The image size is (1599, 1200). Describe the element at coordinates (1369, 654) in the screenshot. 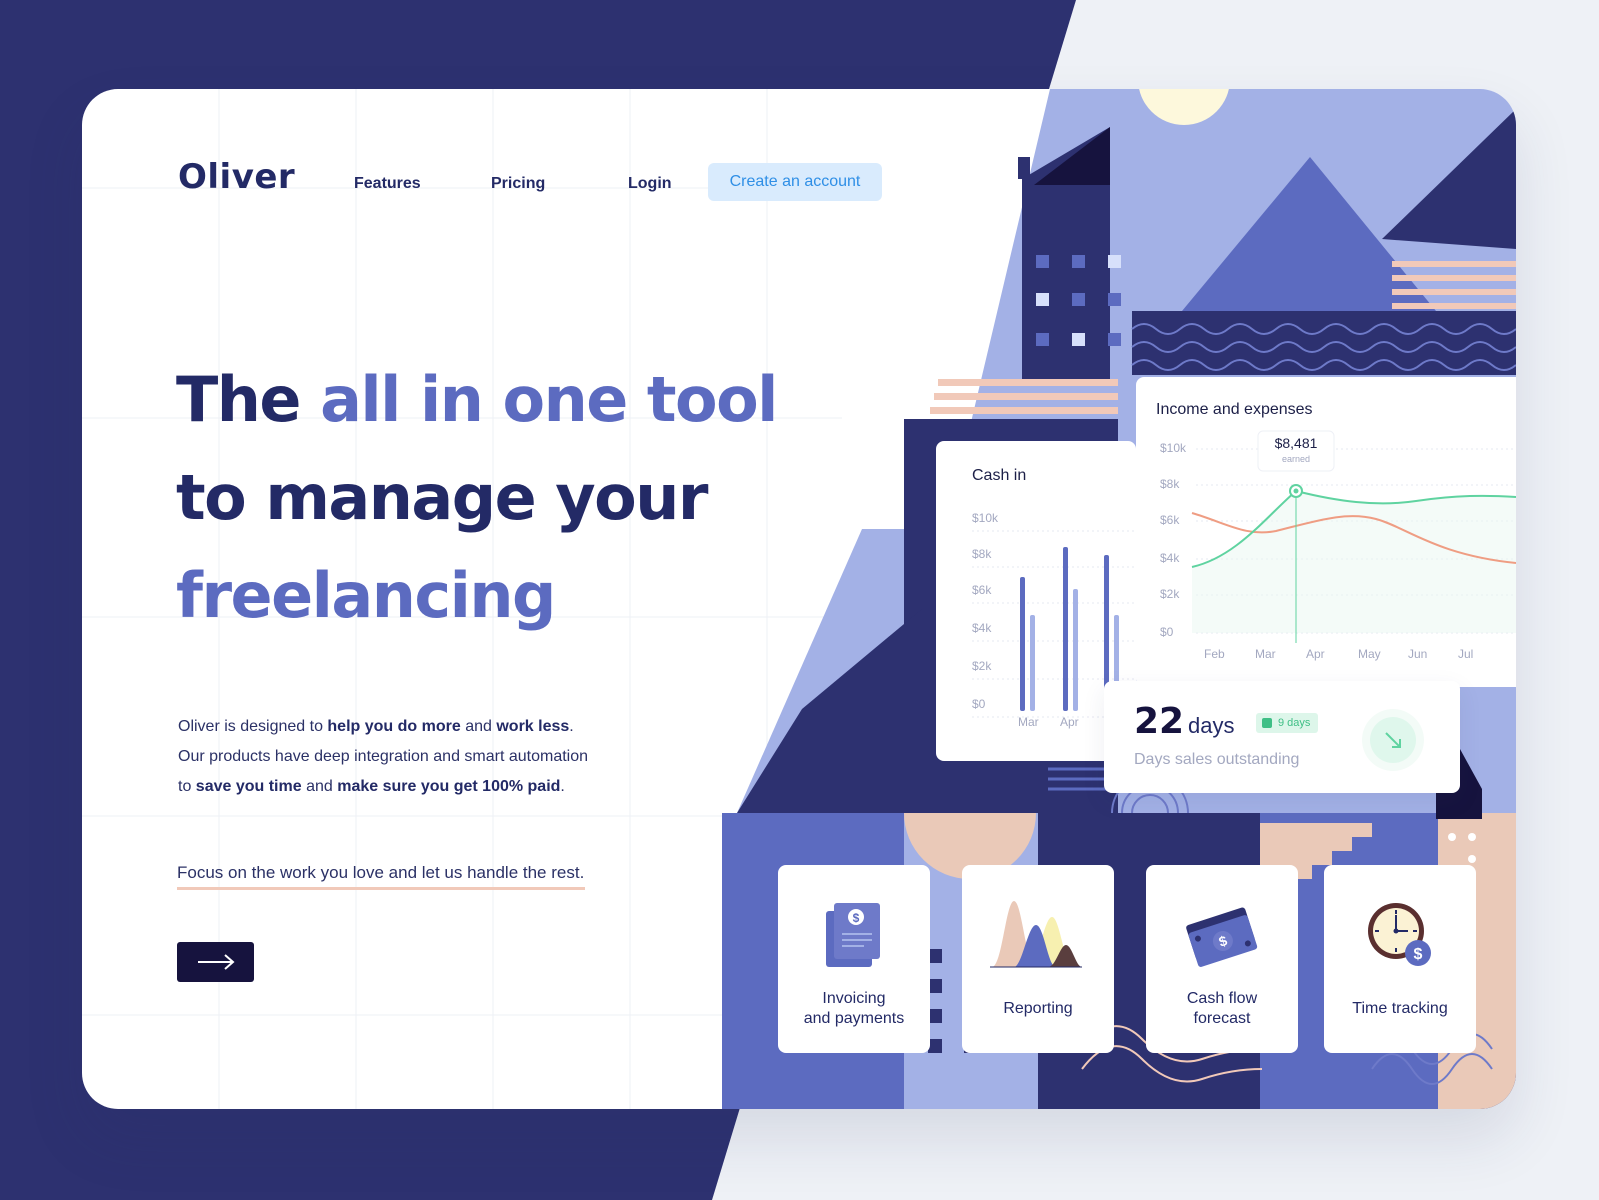

I see `income-x-tick: May` at that location.